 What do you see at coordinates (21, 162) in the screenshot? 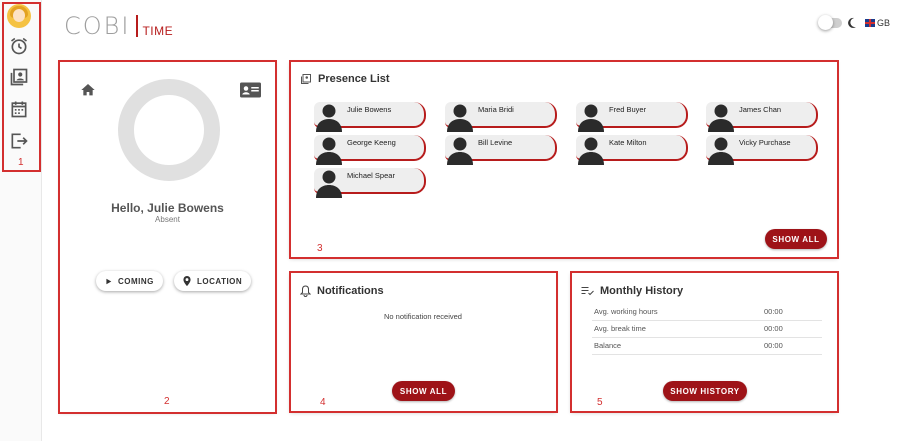
I see `marker-1: 1` at bounding box center [21, 162].